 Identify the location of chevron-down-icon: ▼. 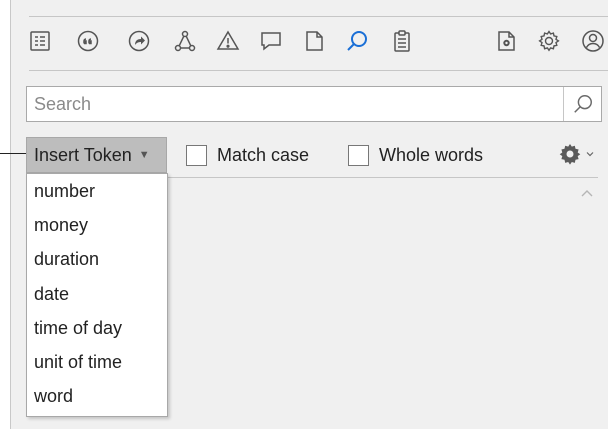
(144, 155).